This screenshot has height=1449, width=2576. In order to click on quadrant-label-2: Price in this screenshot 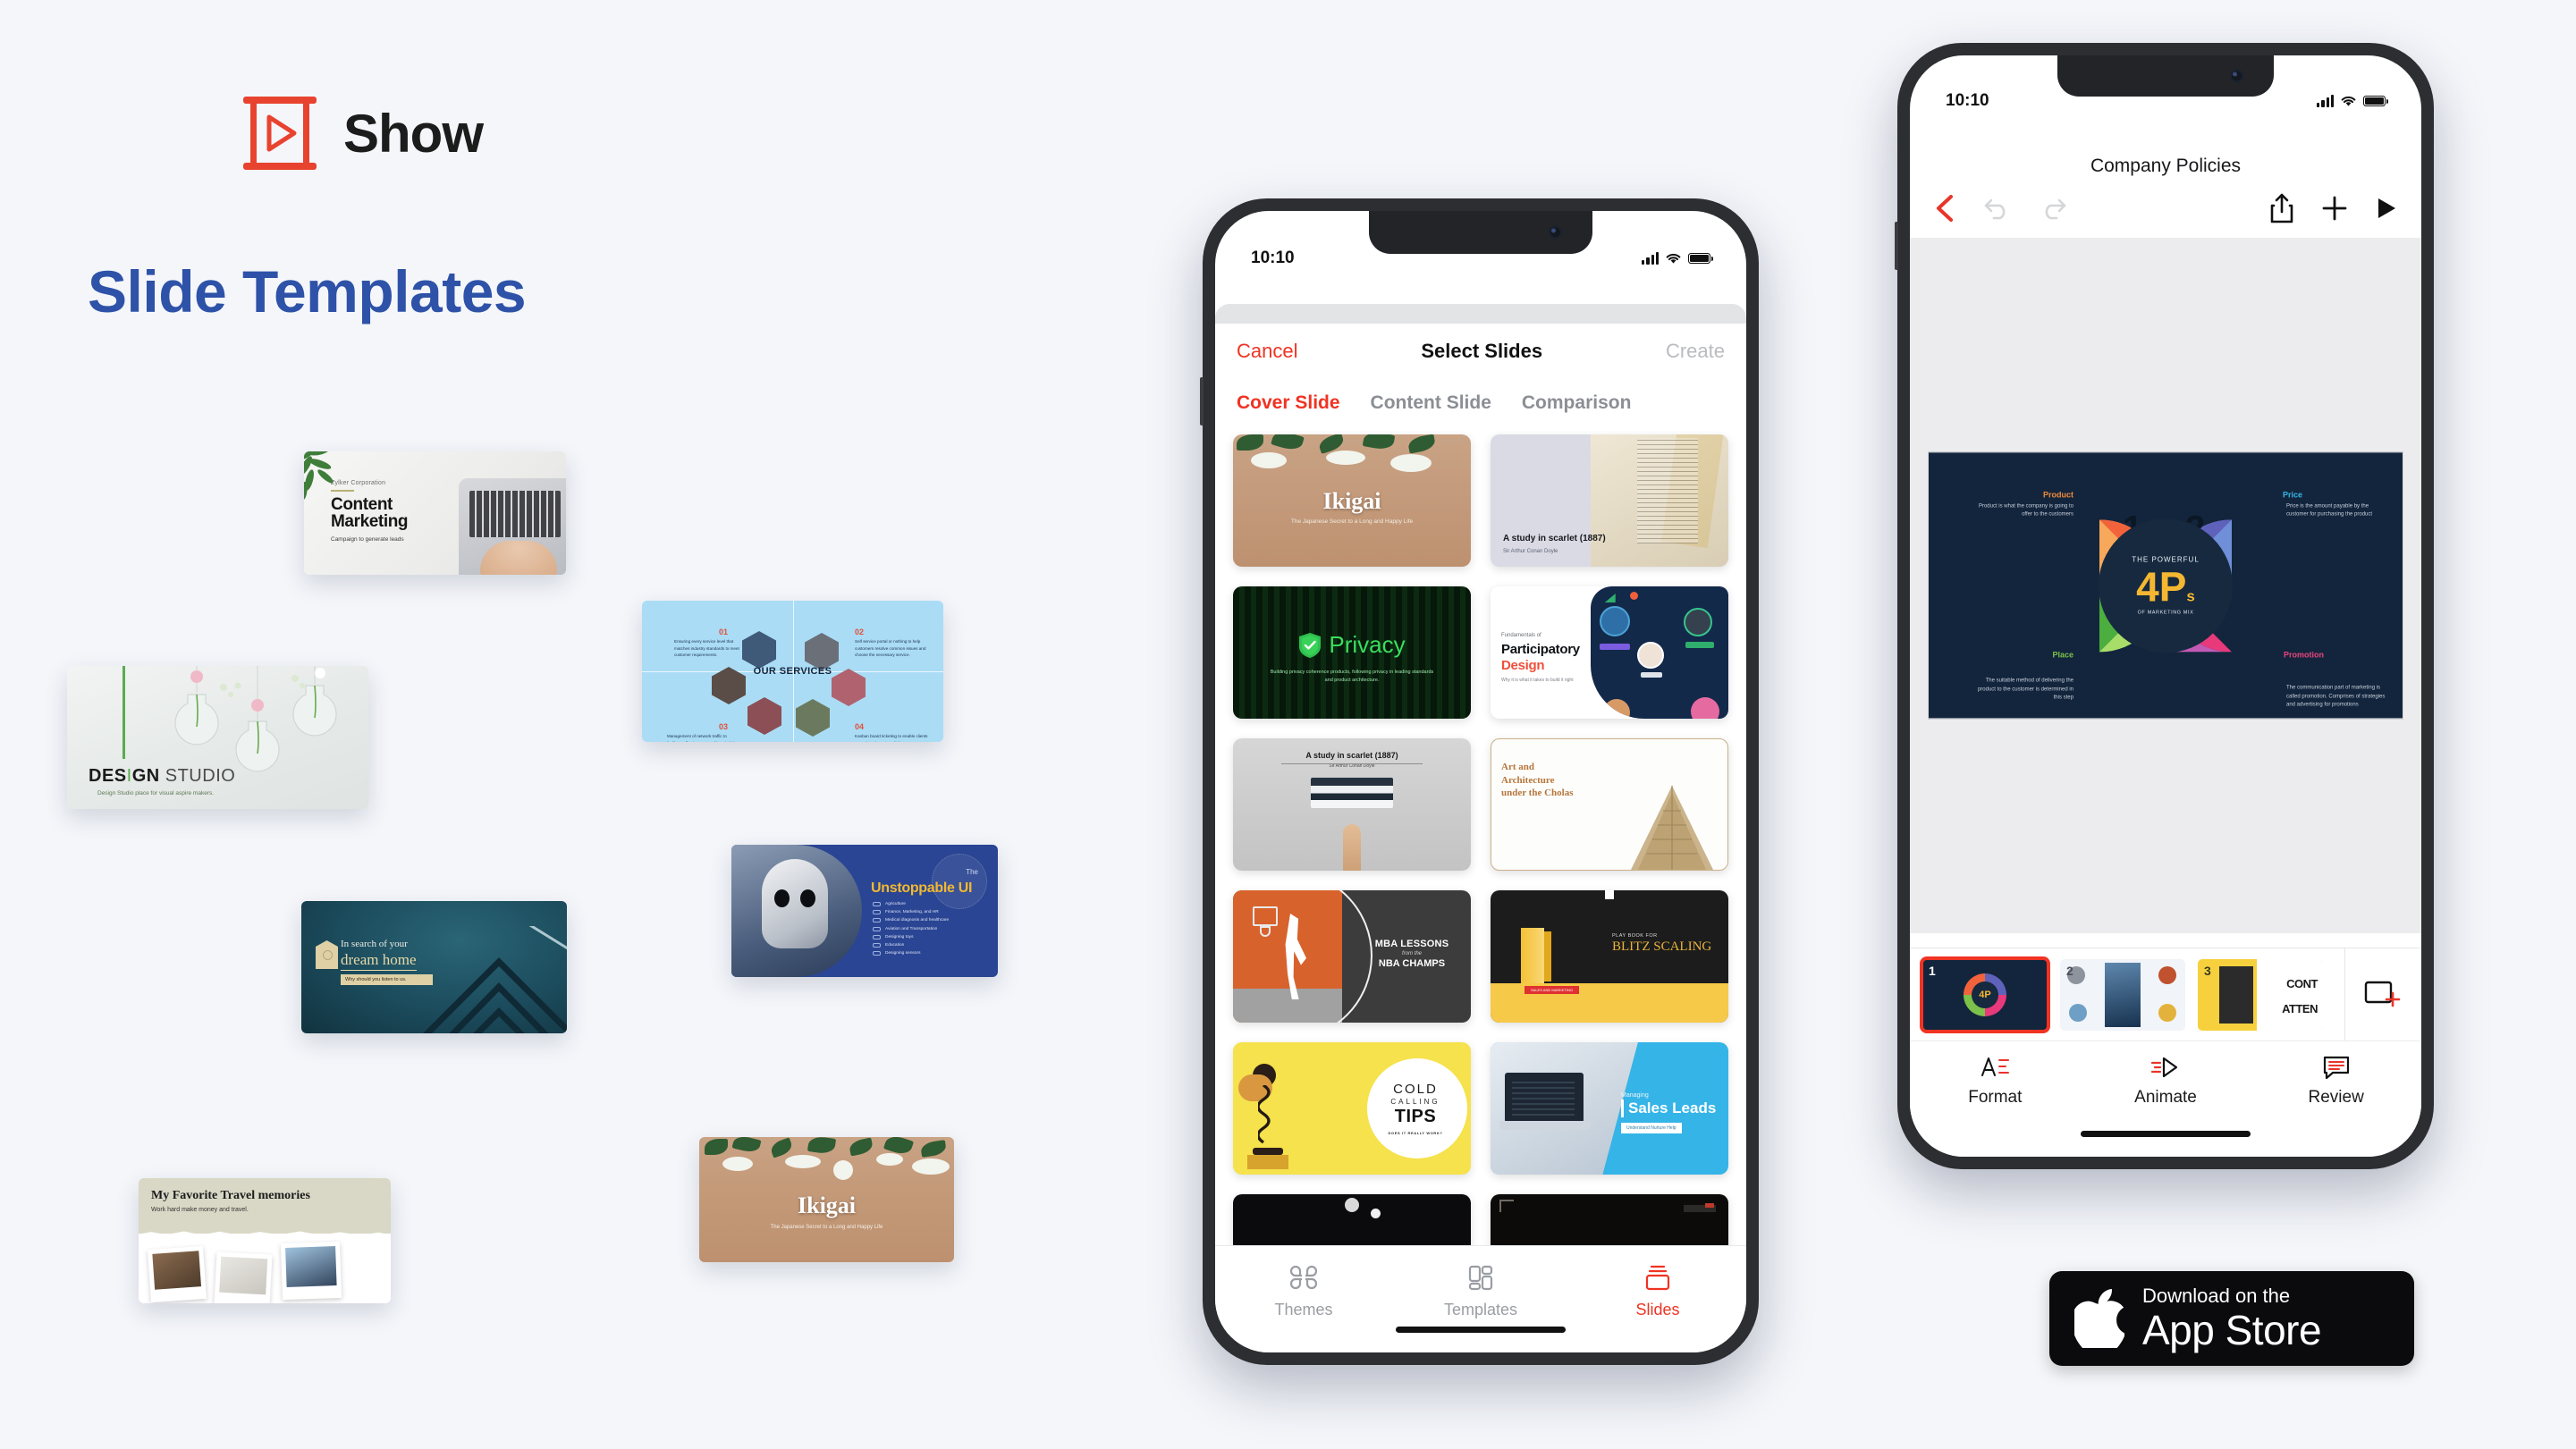, I will do `click(2292, 495)`.